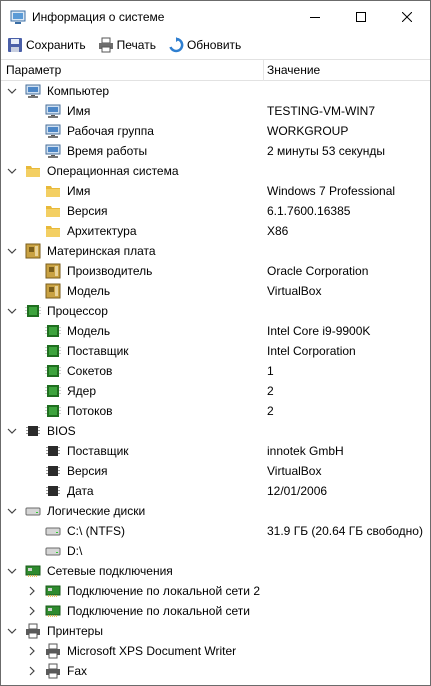 The height and width of the screenshot is (686, 431). What do you see at coordinates (215, 131) in the screenshot?
I see `tree-item: Рабочая группа WORKGROUP` at bounding box center [215, 131].